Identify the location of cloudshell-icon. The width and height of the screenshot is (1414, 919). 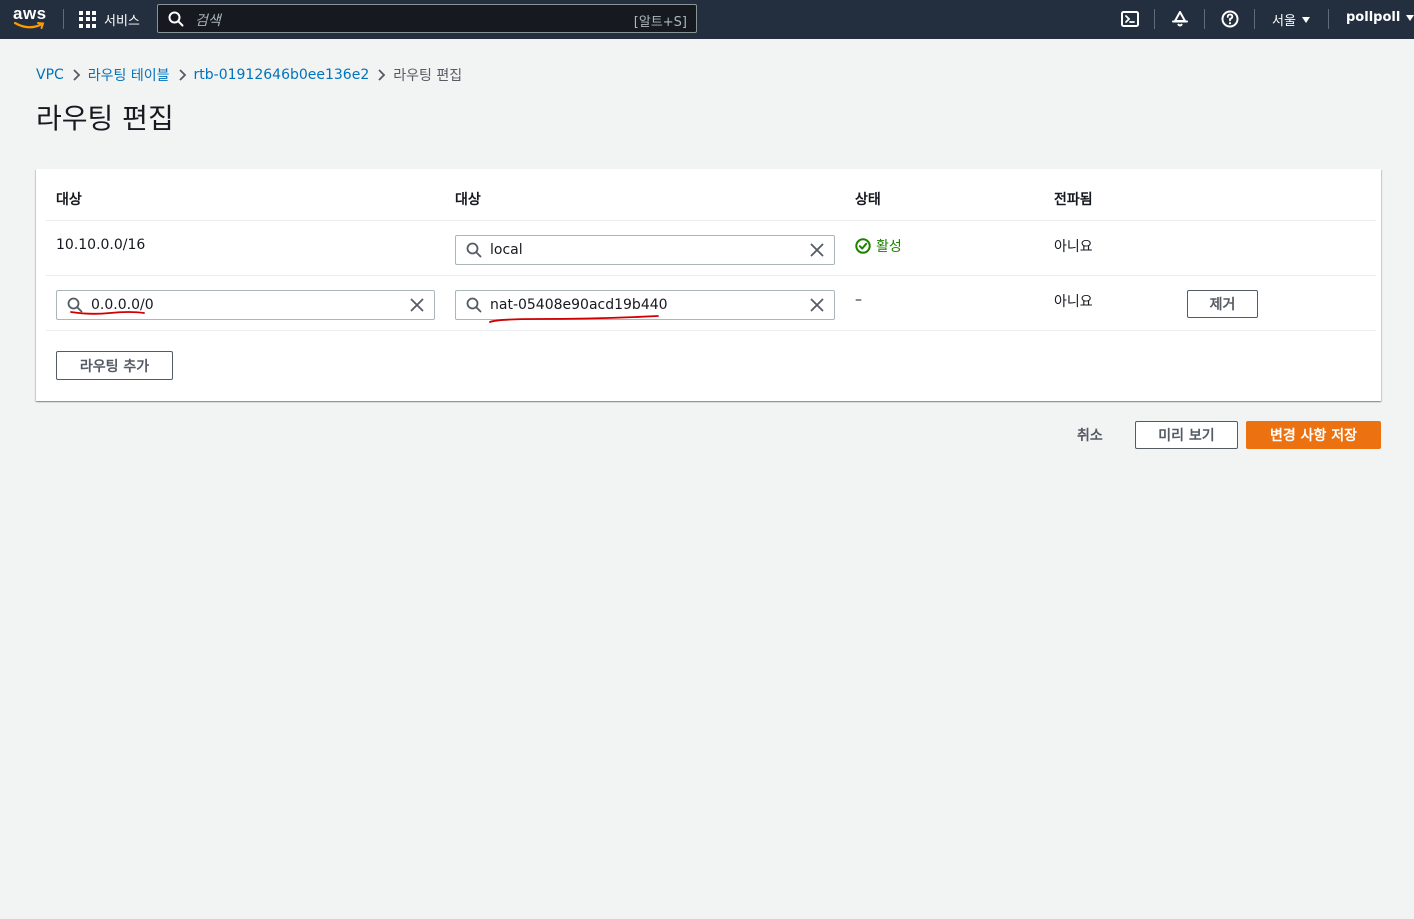
(1130, 19).